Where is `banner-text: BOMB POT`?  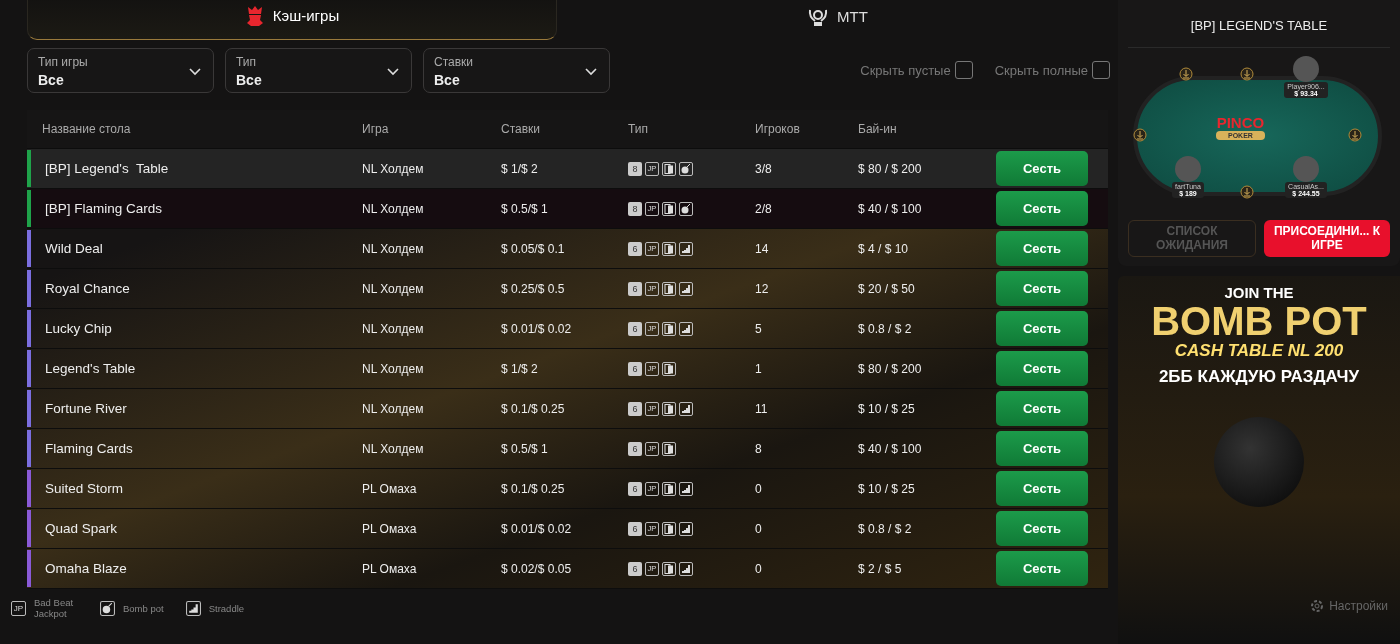
banner-text: BOMB POT is located at coordinates (1259, 321).